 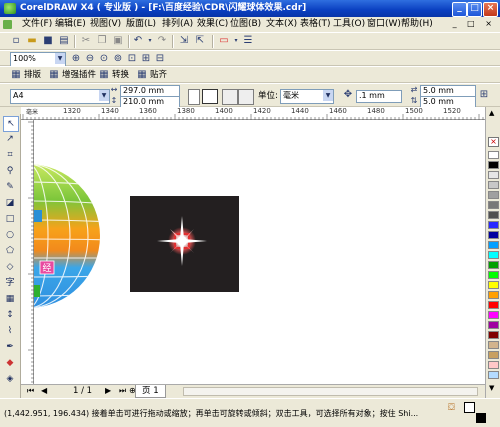 What do you see at coordinates (245, 24) in the screenshot?
I see `menu-bitmaps: 位图(B)` at bounding box center [245, 24].